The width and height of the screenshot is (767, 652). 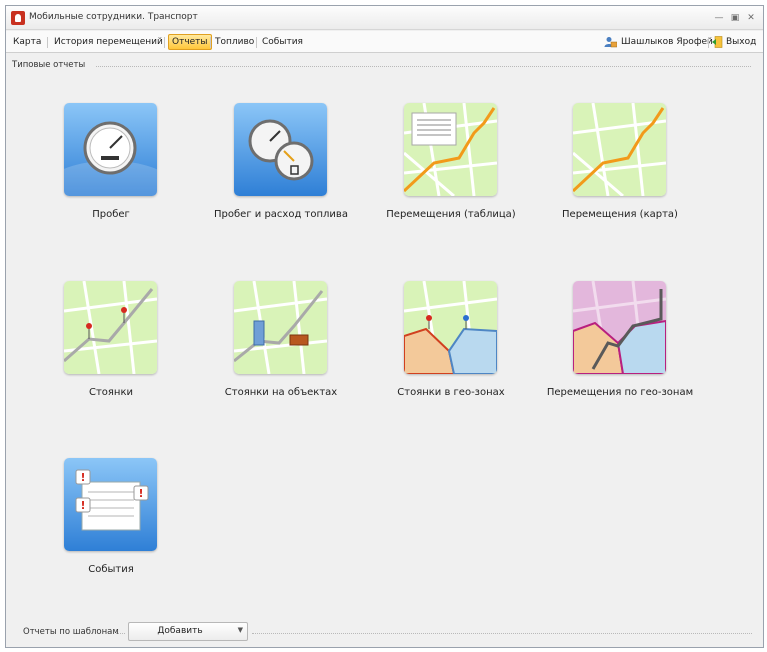 What do you see at coordinates (450, 327) in the screenshot?
I see `map-geozone-pins-icon` at bounding box center [450, 327].